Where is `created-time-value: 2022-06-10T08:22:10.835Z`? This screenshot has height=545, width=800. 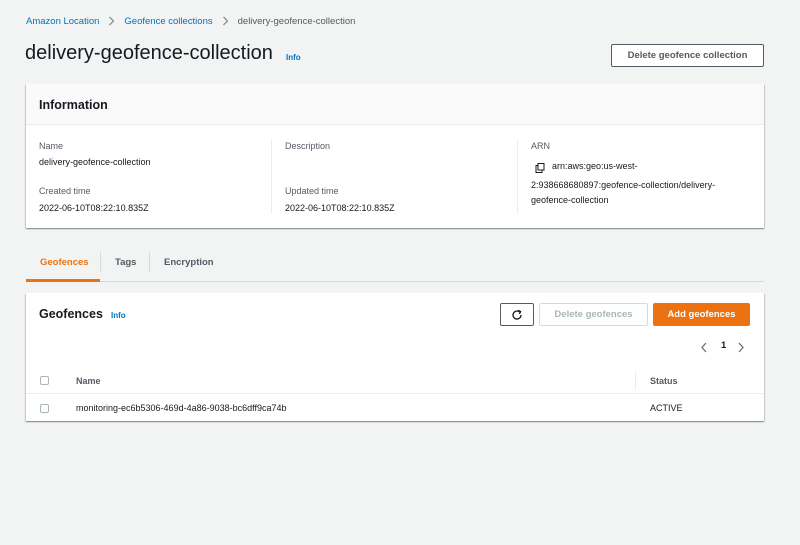
created-time-value: 2022-06-10T08:22:10.835Z is located at coordinates (94, 208).